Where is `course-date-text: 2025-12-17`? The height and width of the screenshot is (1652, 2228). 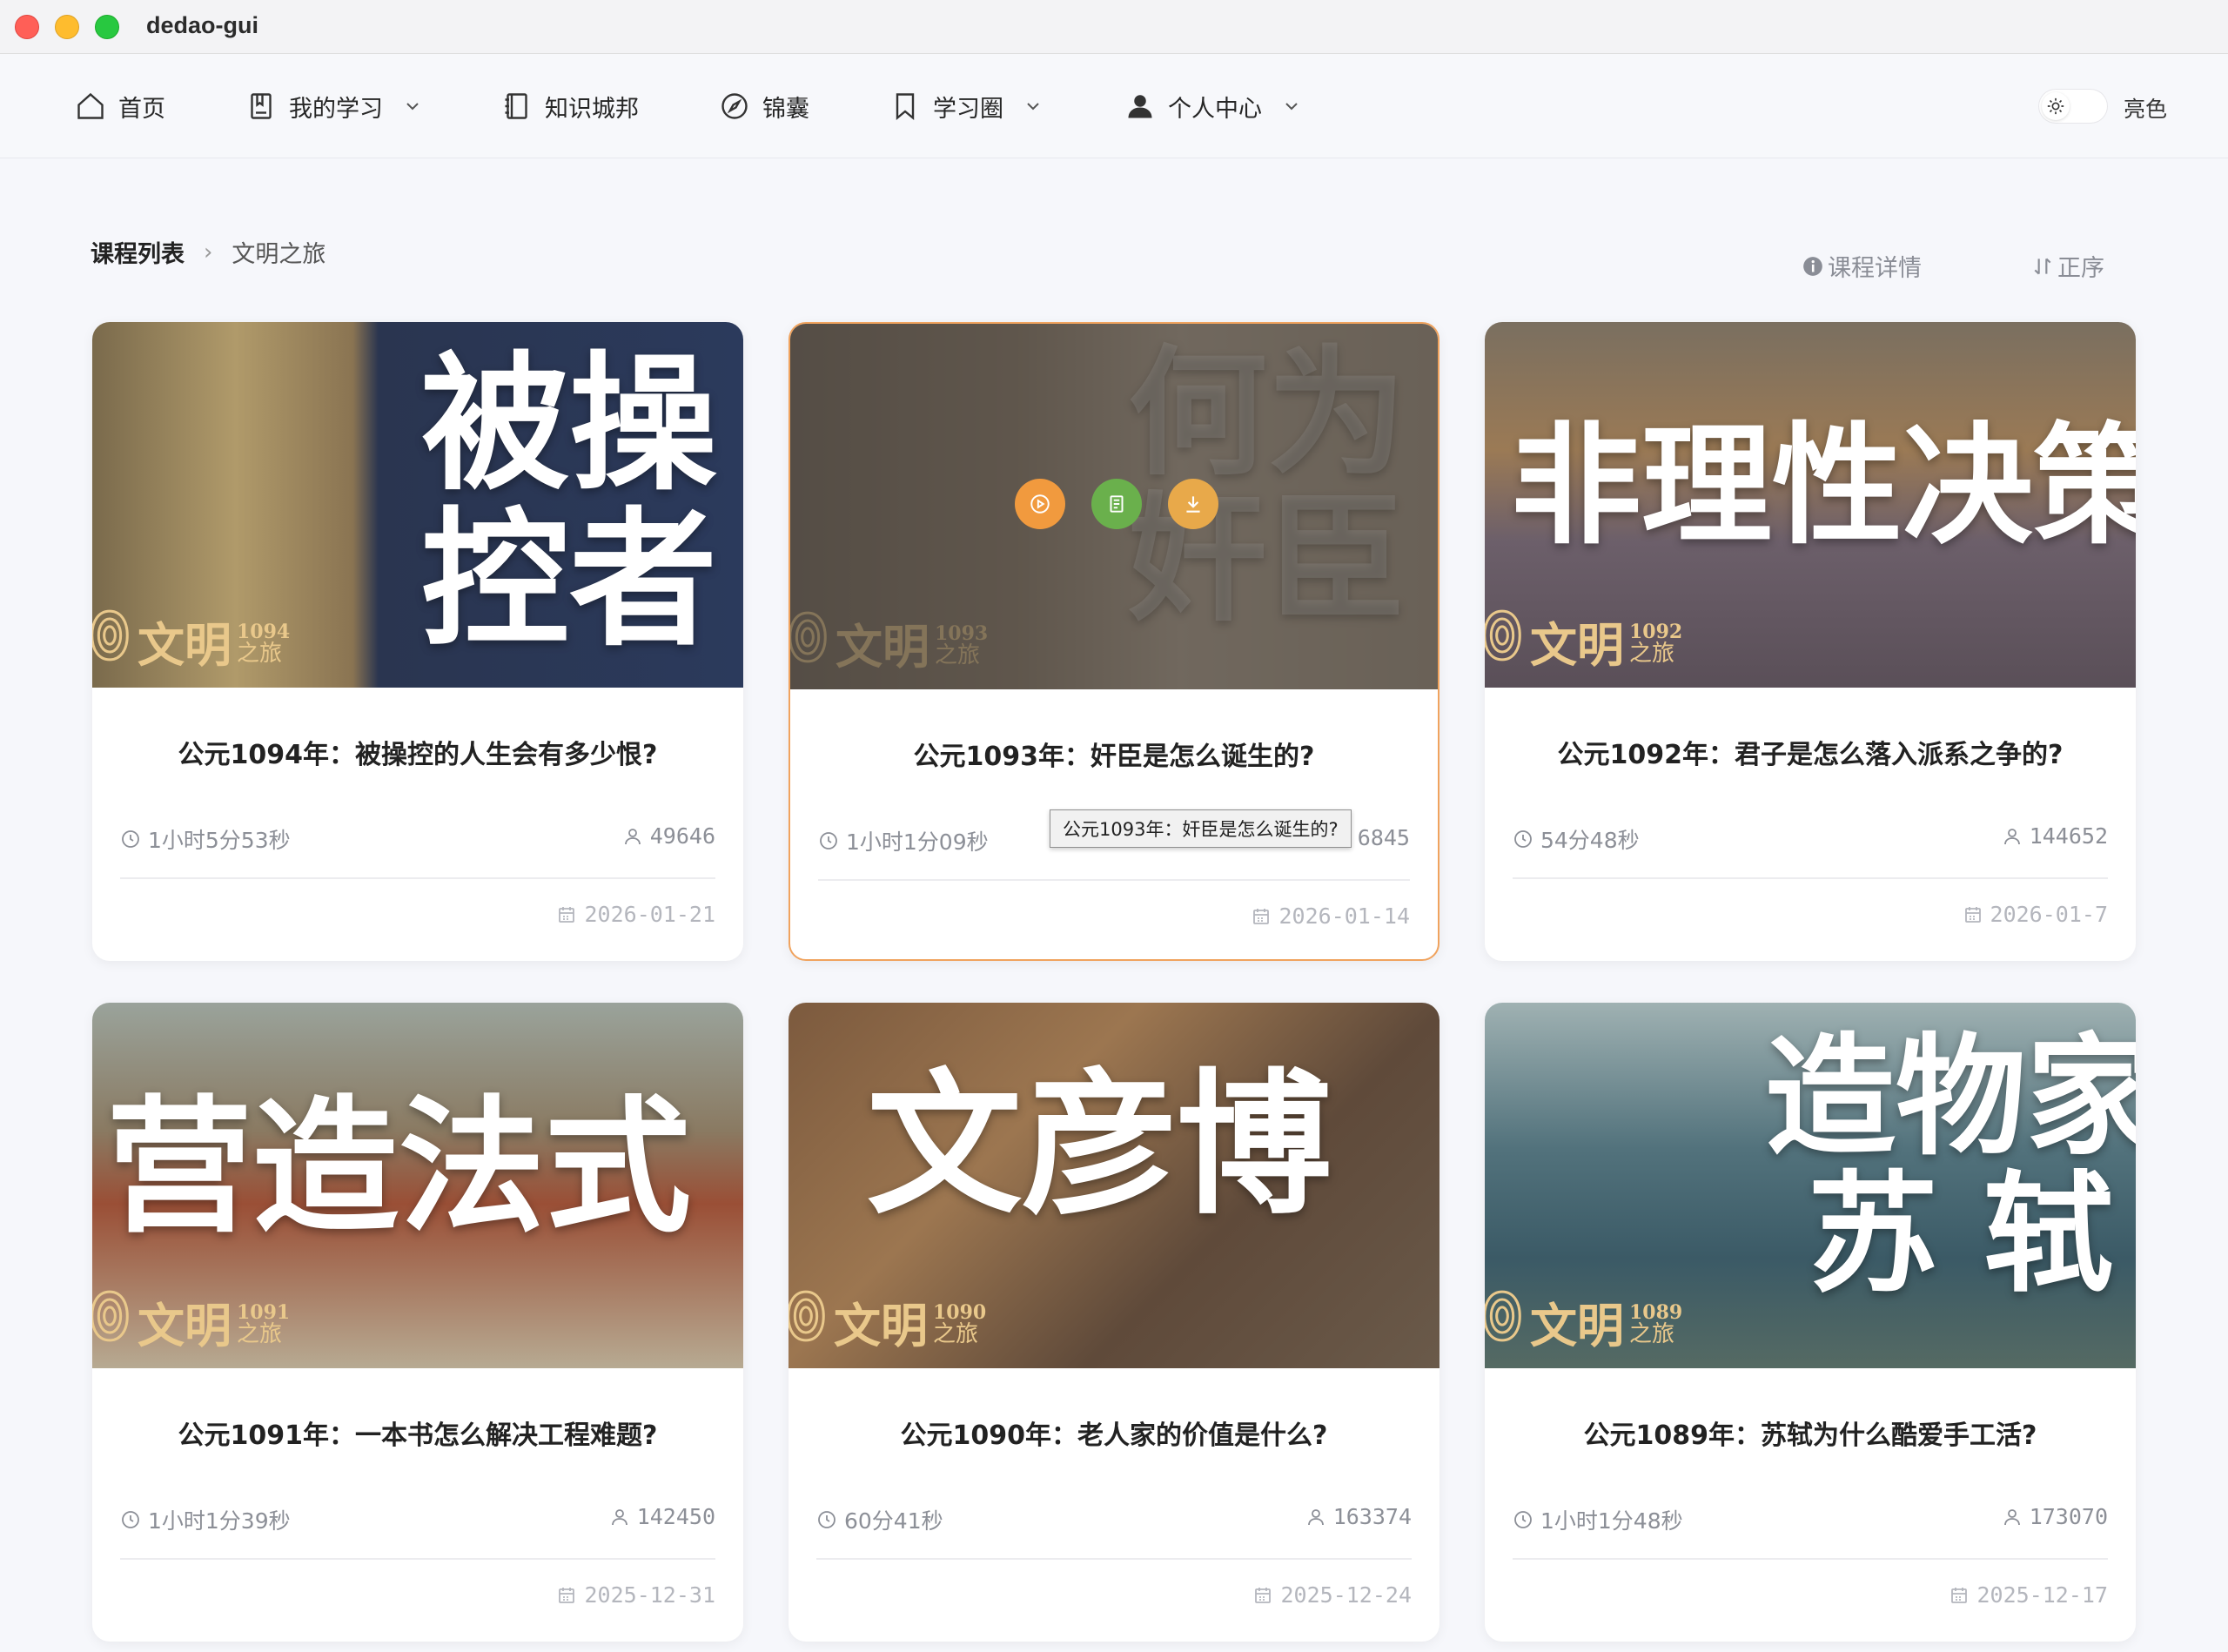 course-date-text: 2025-12-17 is located at coordinates (2042, 1595).